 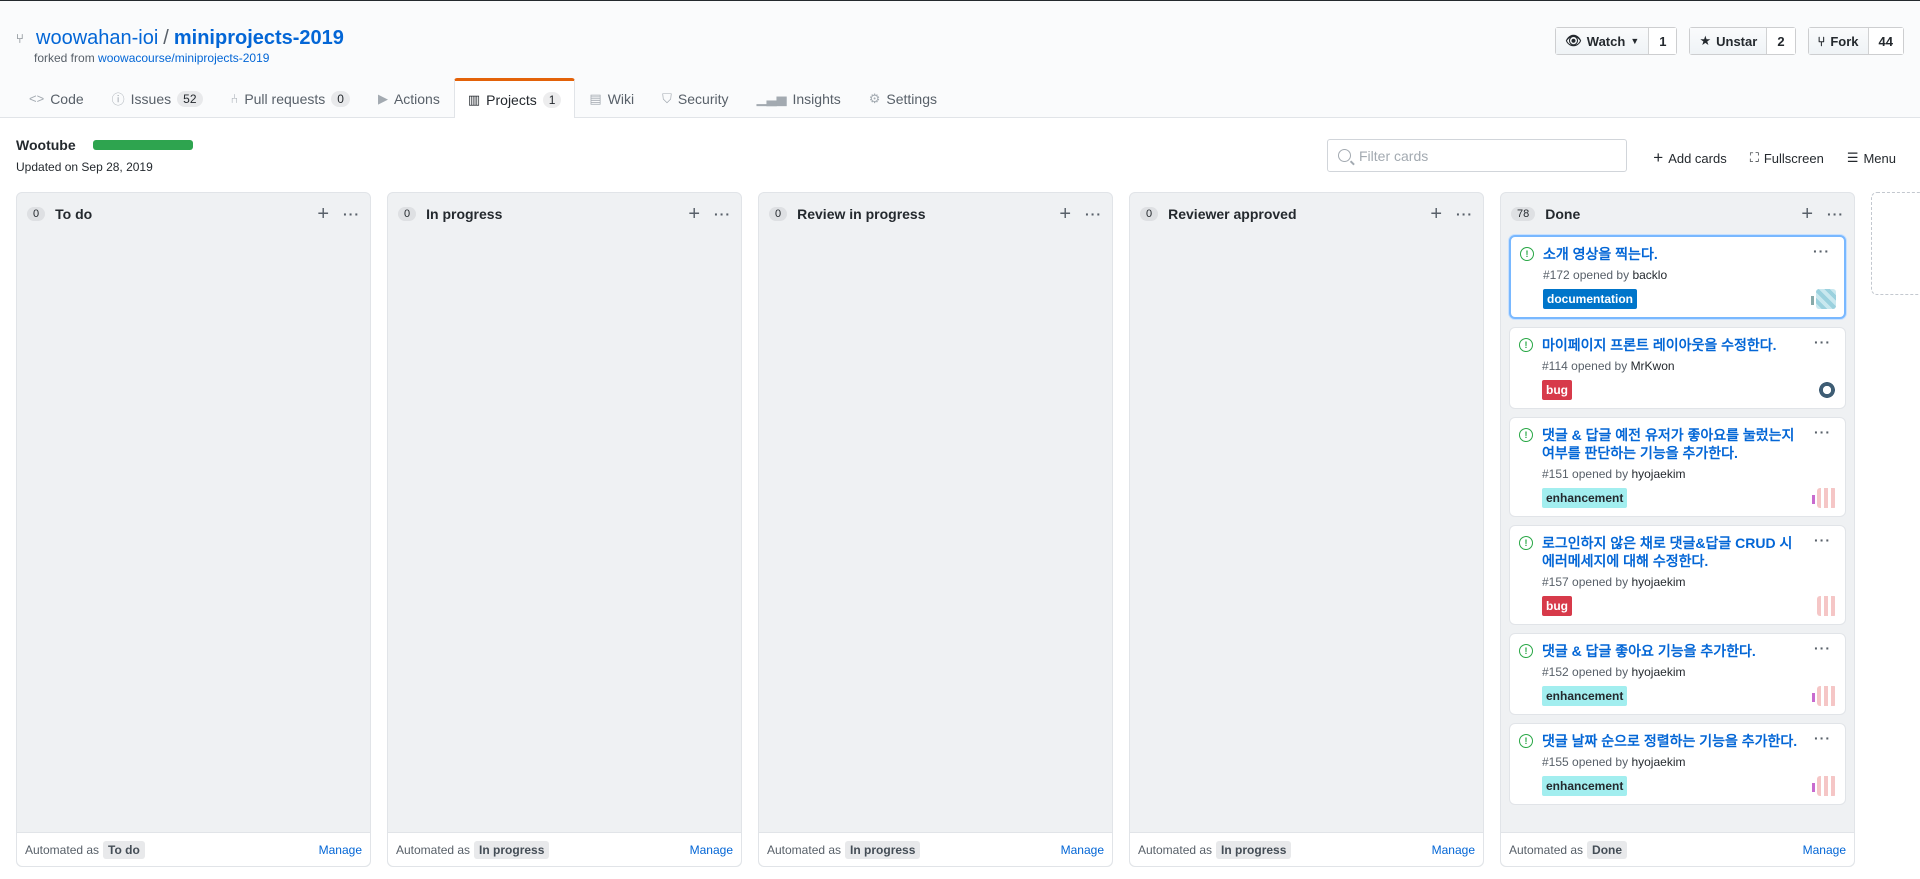 What do you see at coordinates (1689, 345) in the screenshot?
I see `issue-card-title: 마이페이지 프론트 레이아웃을 수정한다.` at bounding box center [1689, 345].